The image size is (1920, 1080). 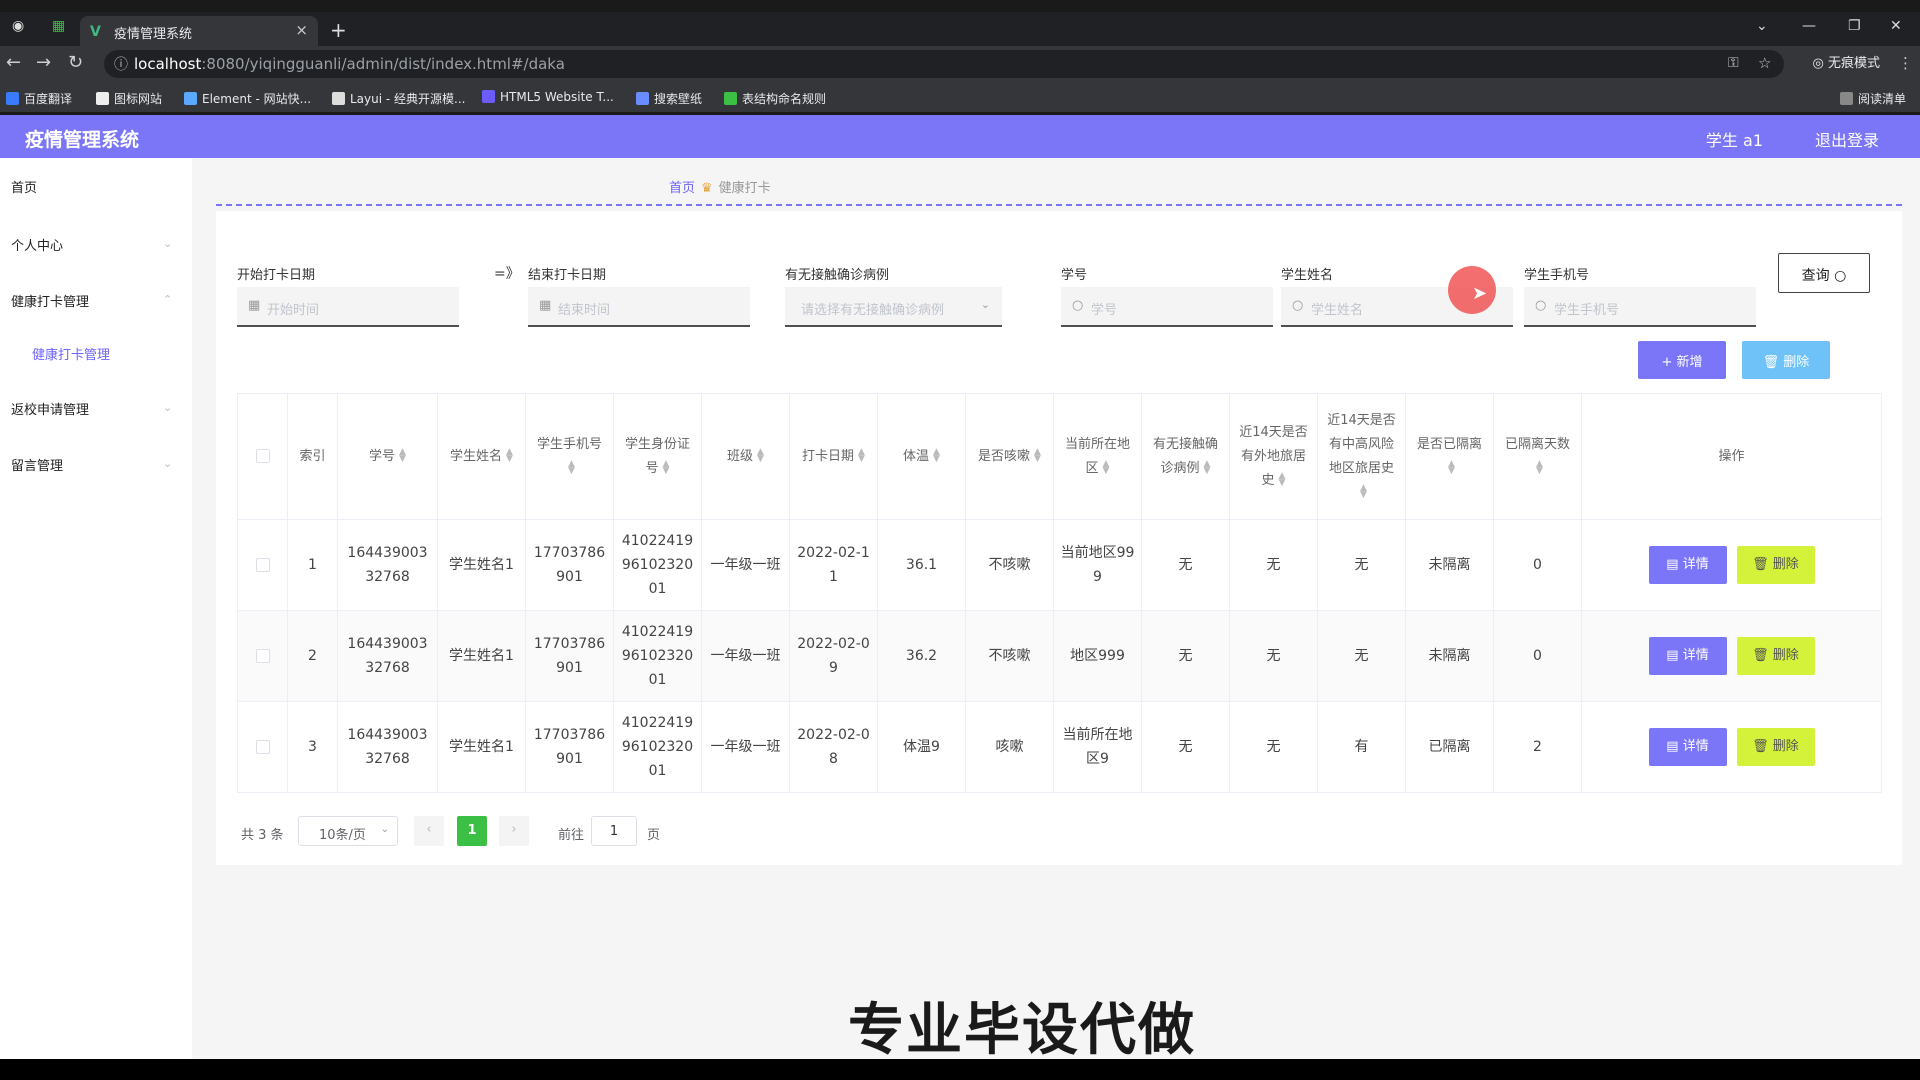 What do you see at coordinates (960, 136) in the screenshot?
I see `top-nav: 疫情管理系统 学生 a1 退出登录` at bounding box center [960, 136].